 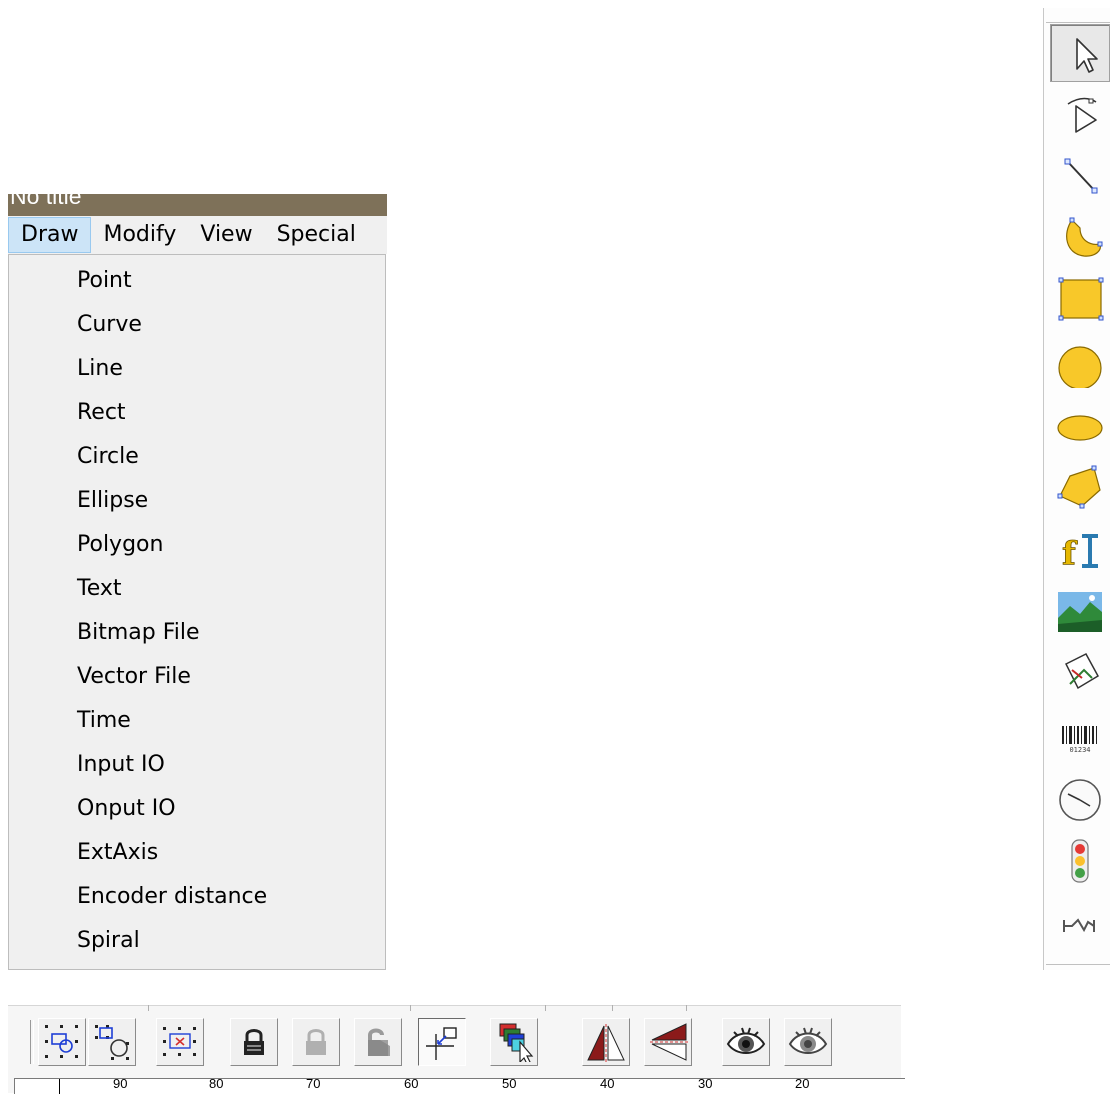 I want to click on bitmap-tool-button, so click(x=1080, y=611).